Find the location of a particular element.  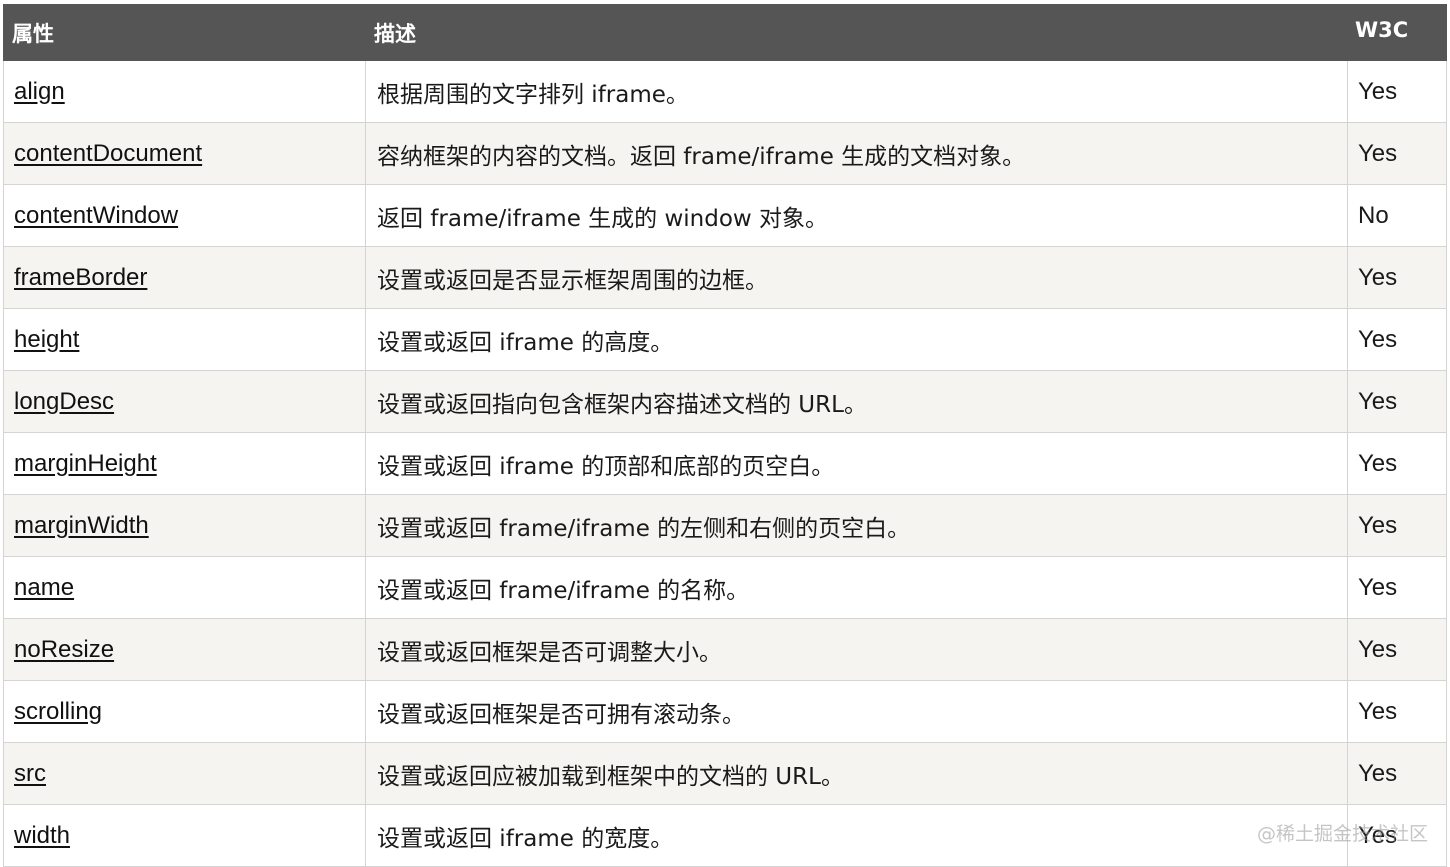

property-link: marginHeight is located at coordinates (85, 463).